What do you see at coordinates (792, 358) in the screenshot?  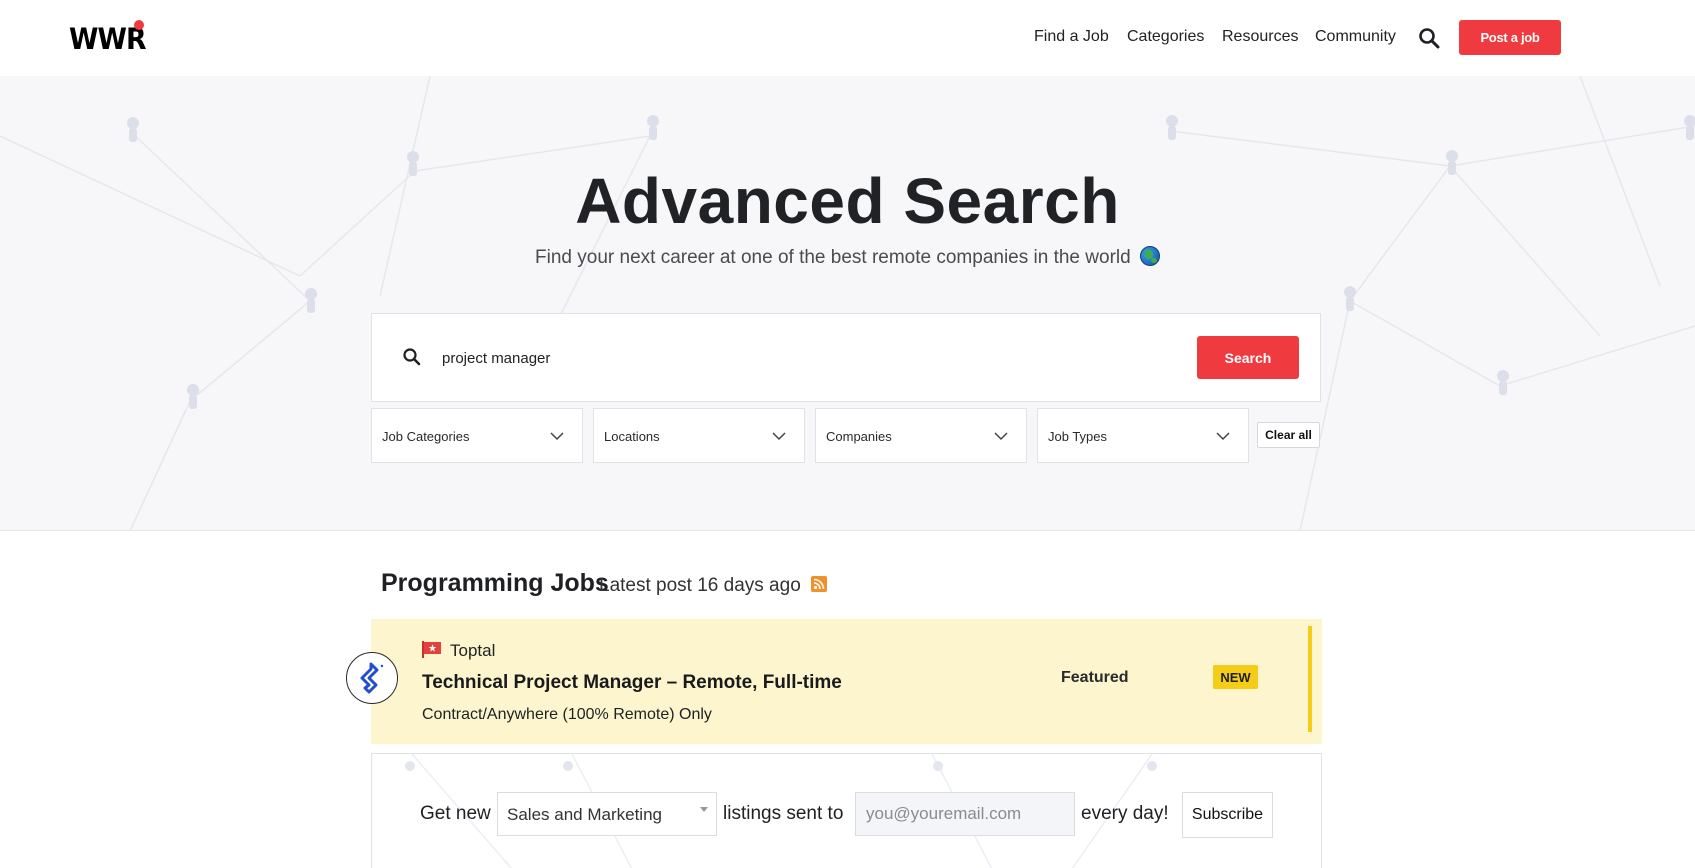 I see `search-input` at bounding box center [792, 358].